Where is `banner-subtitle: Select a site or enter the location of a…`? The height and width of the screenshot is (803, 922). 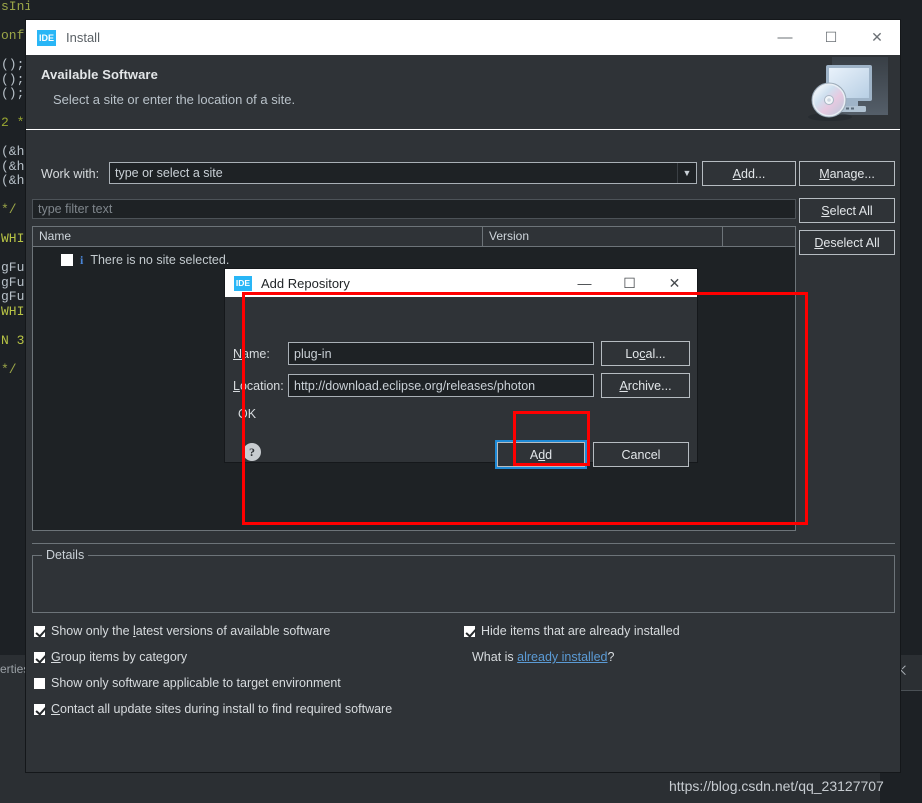
banner-subtitle: Select a site or enter the location of a… is located at coordinates (174, 99).